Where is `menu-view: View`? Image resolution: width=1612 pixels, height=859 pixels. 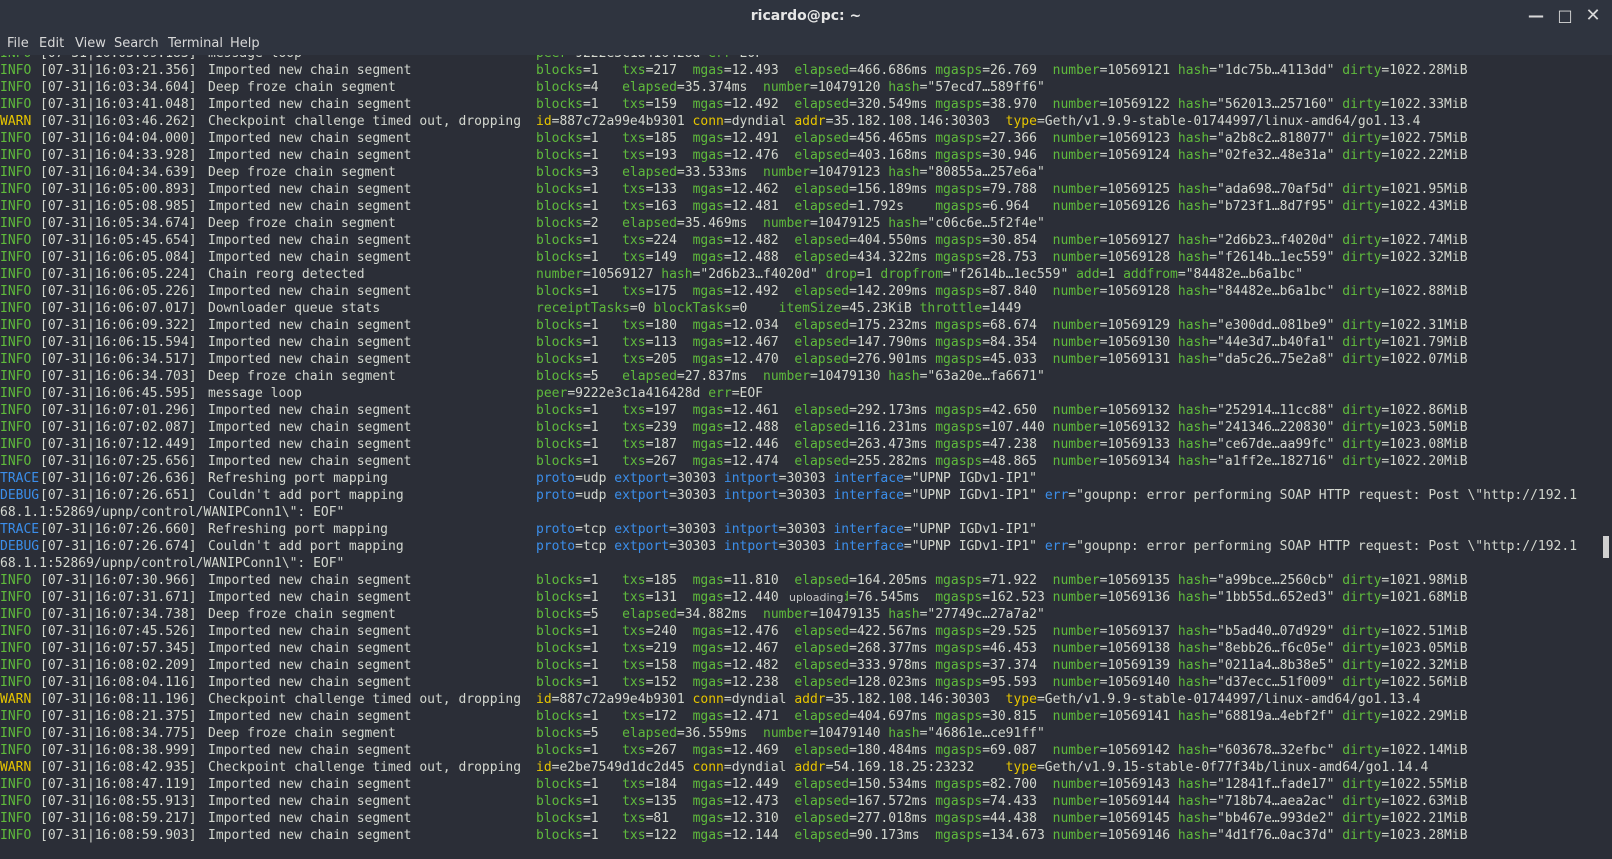 menu-view: View is located at coordinates (90, 43).